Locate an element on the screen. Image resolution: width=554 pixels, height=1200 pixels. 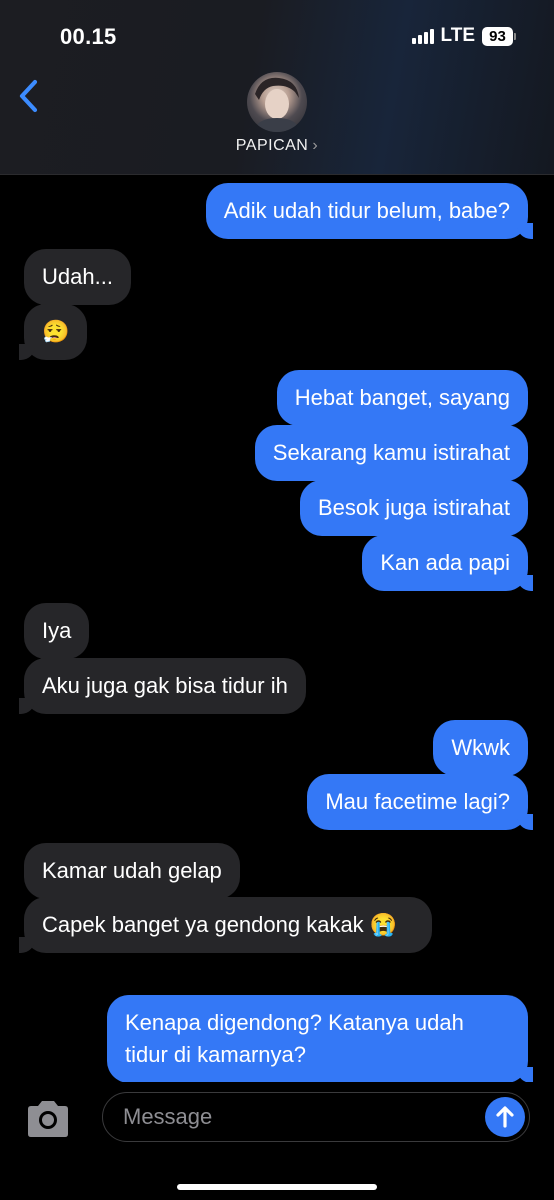
contact-name: PAPICAN › is located at coordinates (277, 146).